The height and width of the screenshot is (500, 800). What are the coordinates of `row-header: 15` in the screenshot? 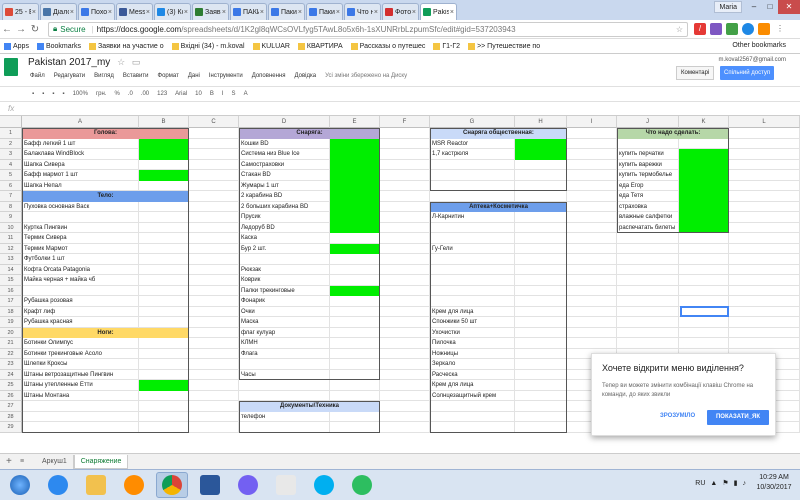 It's located at (11, 280).